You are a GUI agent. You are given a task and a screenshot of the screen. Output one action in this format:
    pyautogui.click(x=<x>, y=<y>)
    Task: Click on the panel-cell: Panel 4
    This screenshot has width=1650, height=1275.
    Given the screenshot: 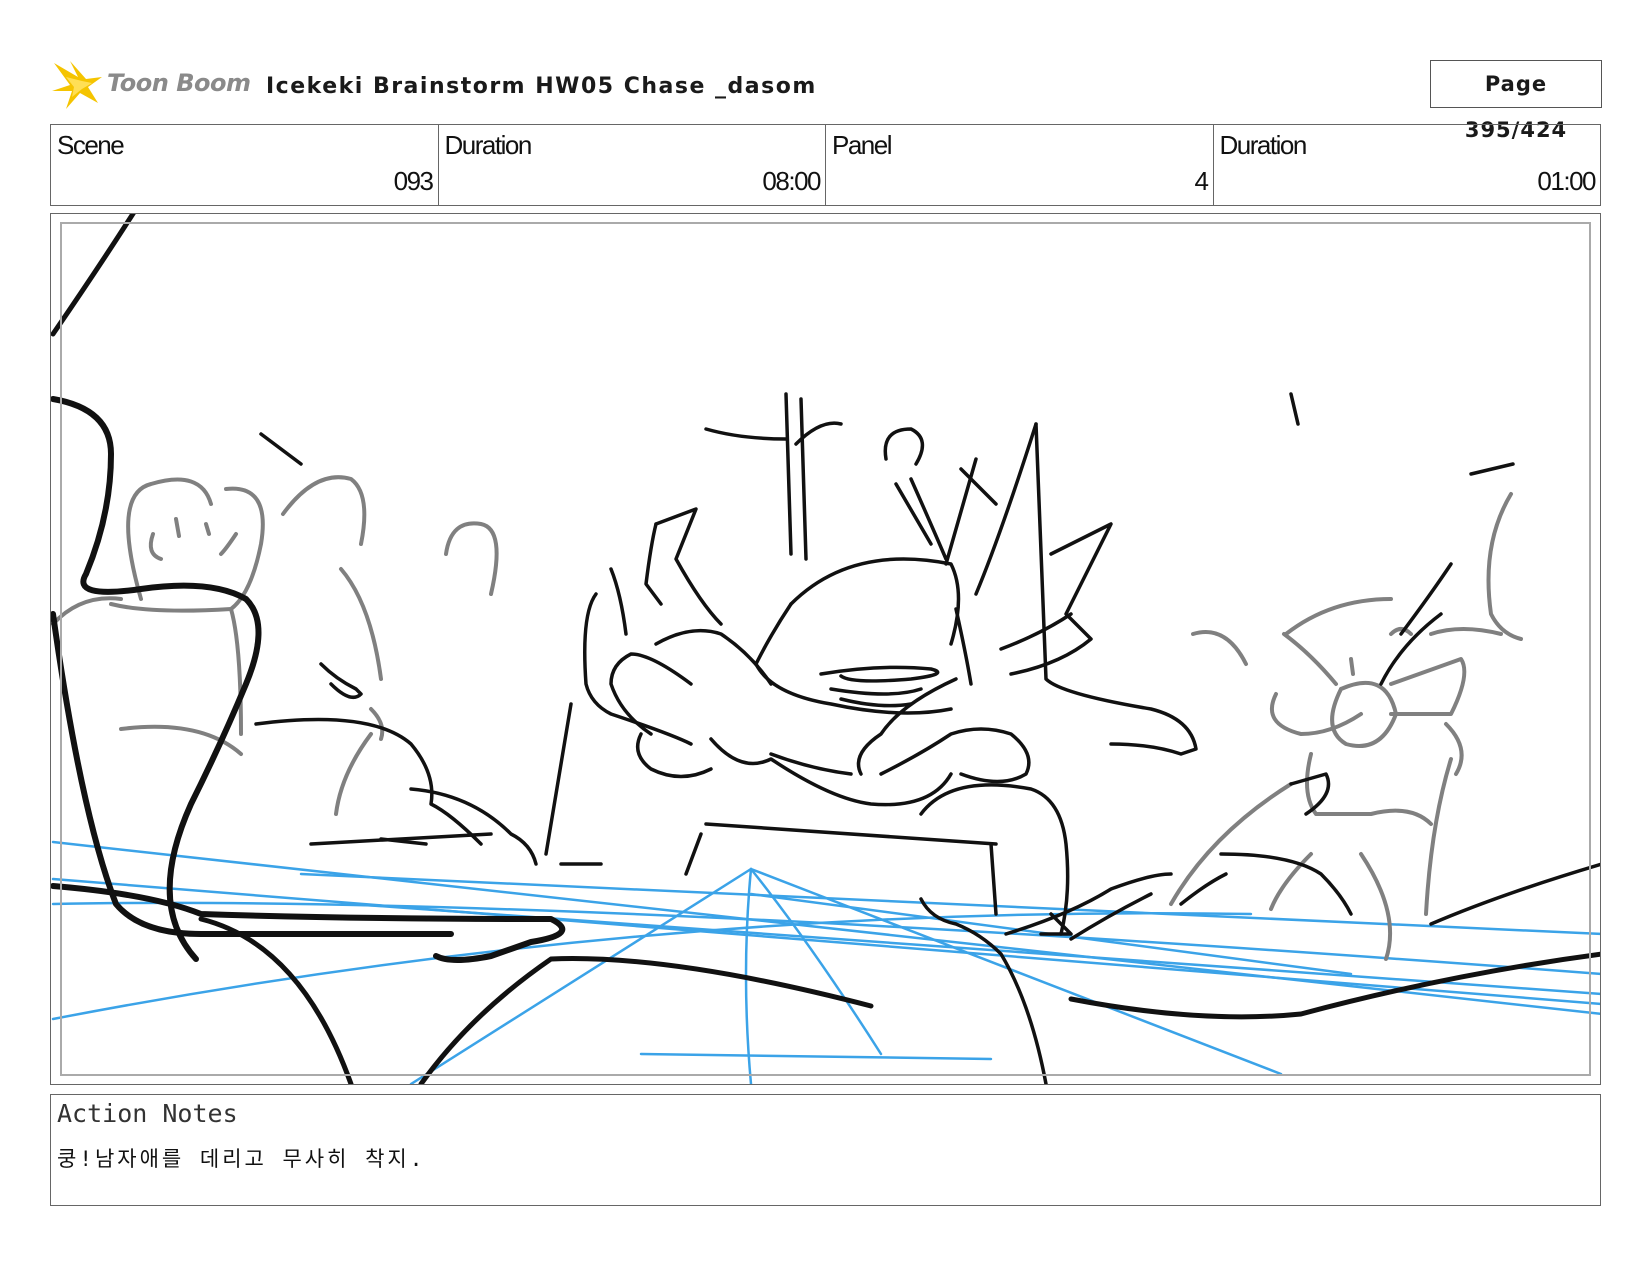 What is the action you would take?
    pyautogui.click(x=1020, y=165)
    